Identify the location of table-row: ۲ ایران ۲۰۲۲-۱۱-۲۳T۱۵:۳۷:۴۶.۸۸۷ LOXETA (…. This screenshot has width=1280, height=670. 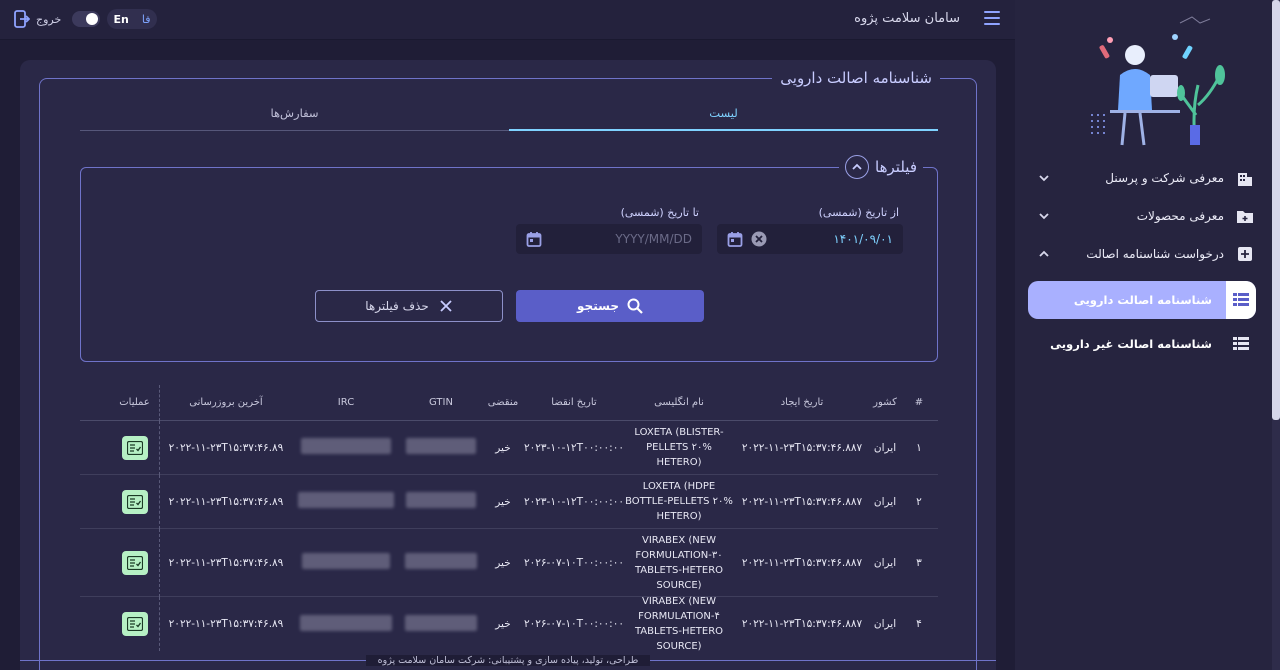
(509, 501).